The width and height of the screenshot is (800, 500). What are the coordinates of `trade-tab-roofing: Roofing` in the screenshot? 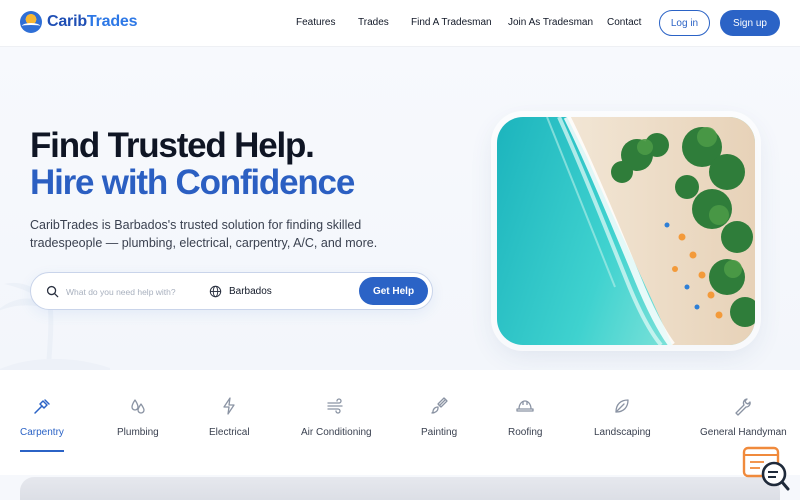 It's located at (525, 417).